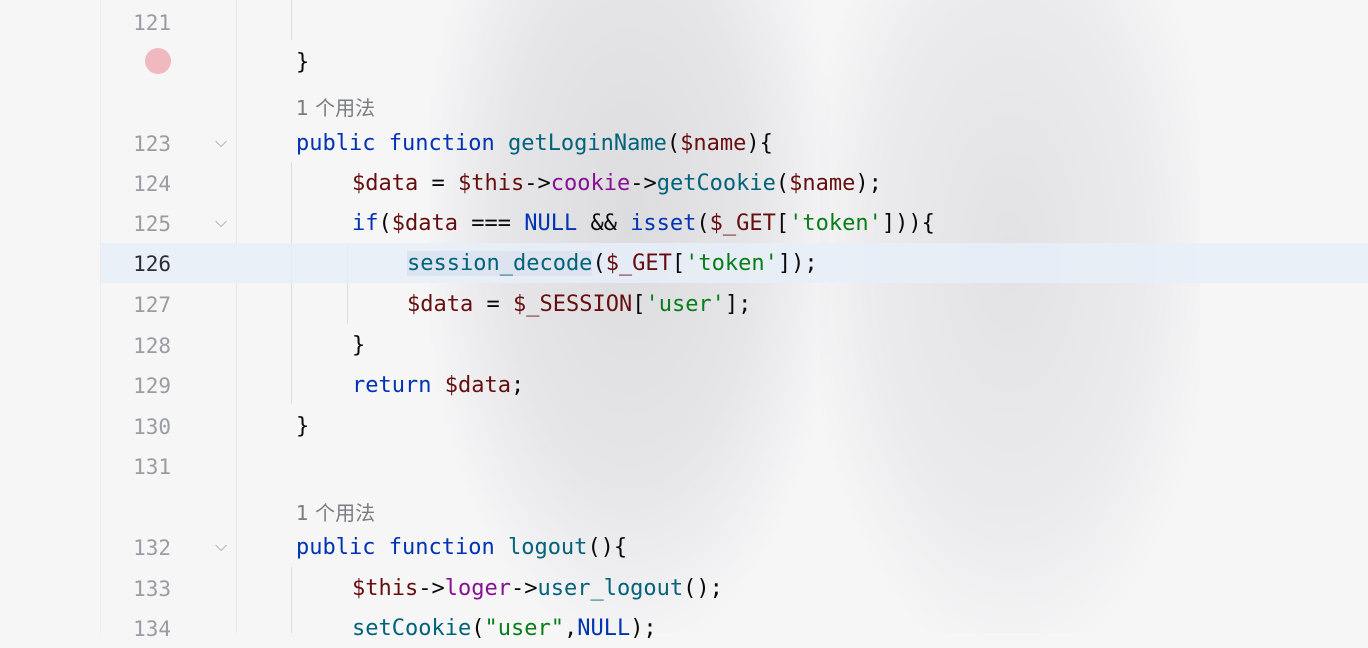 This screenshot has width=1368, height=648. I want to click on code-line-current: 126 session_decode($_GET['token']);, so click(734, 263).